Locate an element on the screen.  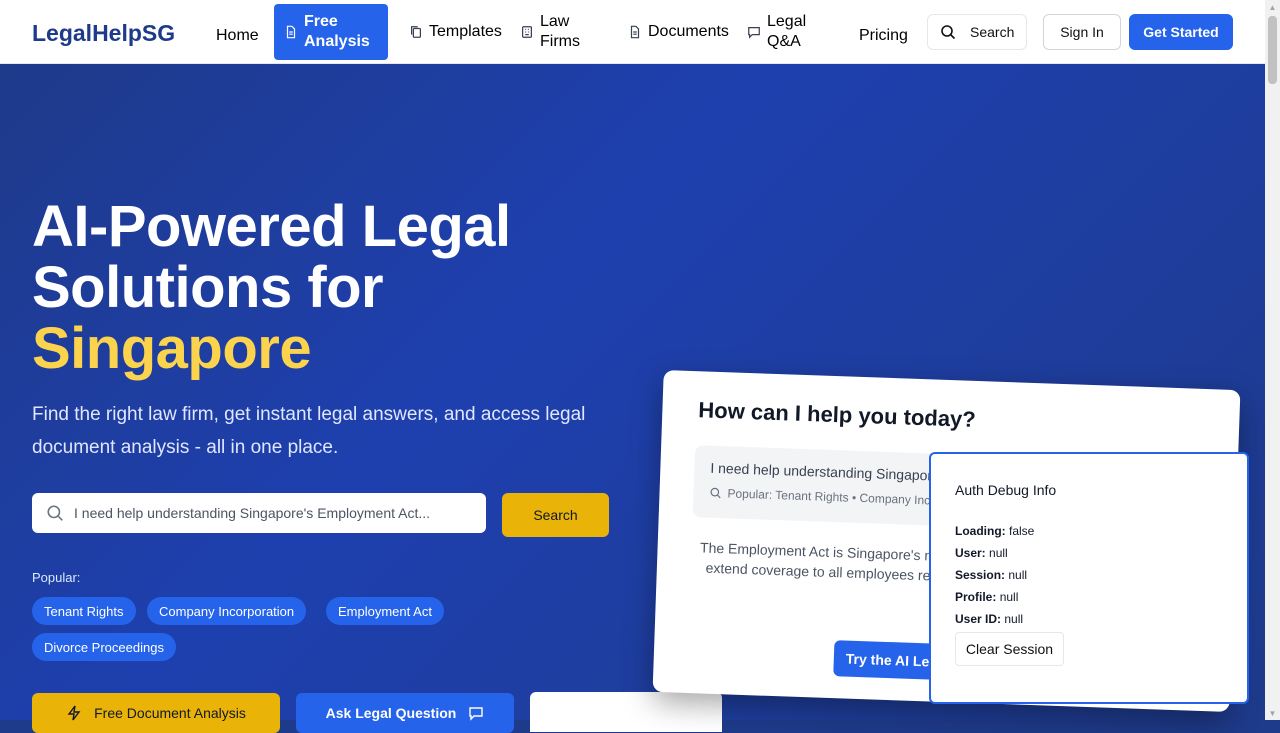
hero-search-button: Search is located at coordinates (555, 515).